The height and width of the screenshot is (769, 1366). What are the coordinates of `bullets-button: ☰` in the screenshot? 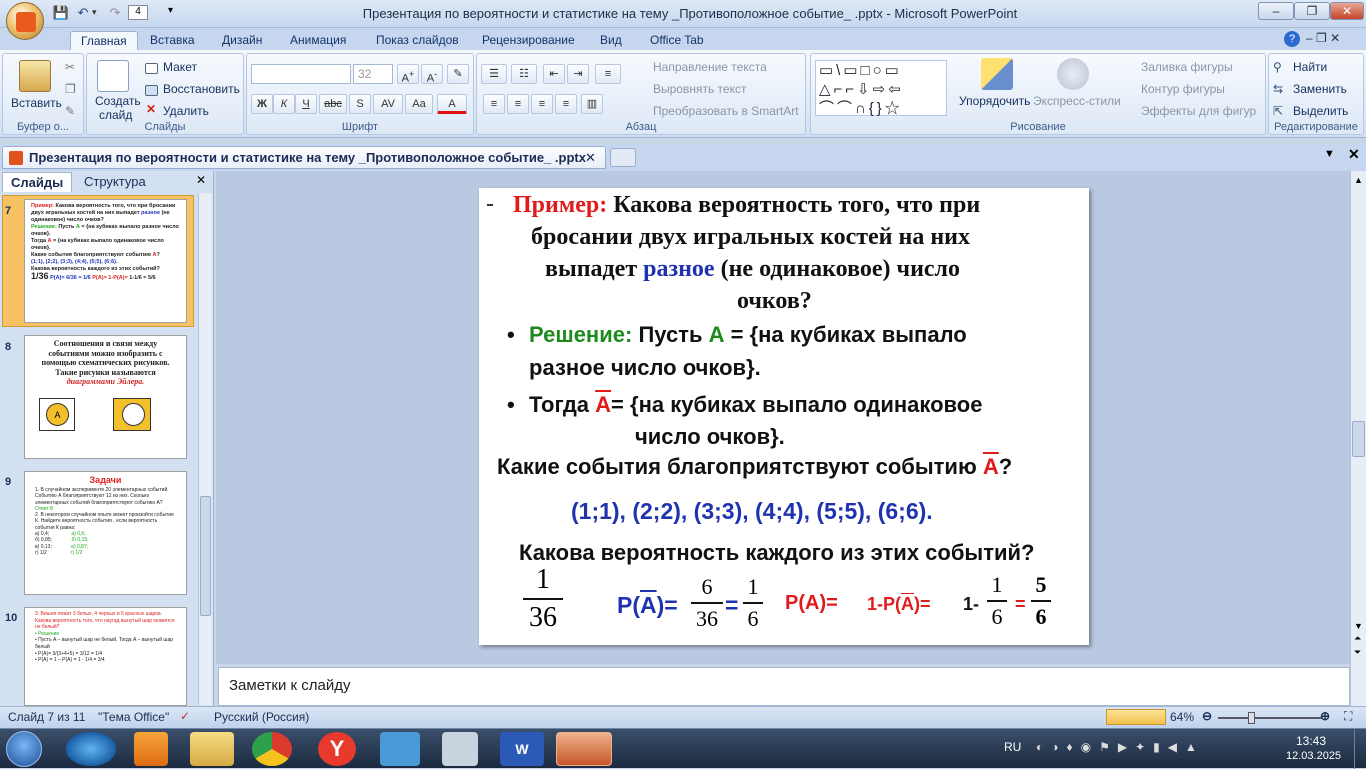 It's located at (494, 74).